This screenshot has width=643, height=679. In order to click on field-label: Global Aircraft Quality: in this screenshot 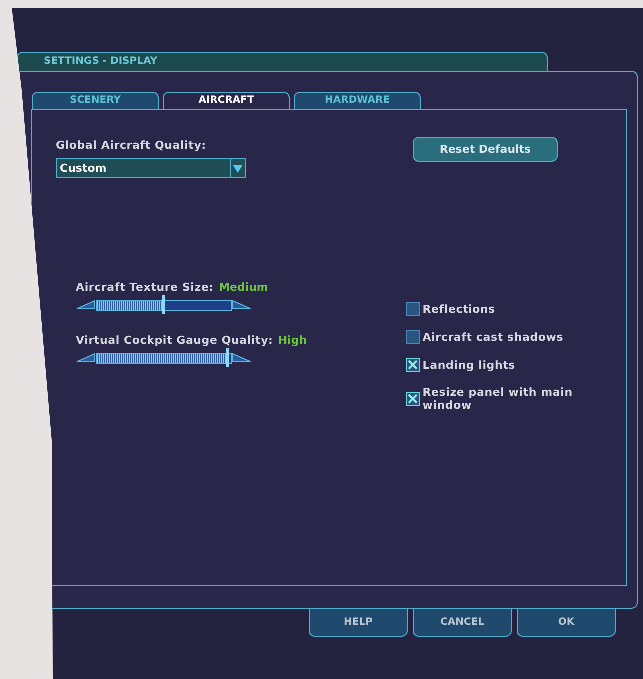, I will do `click(131, 145)`.